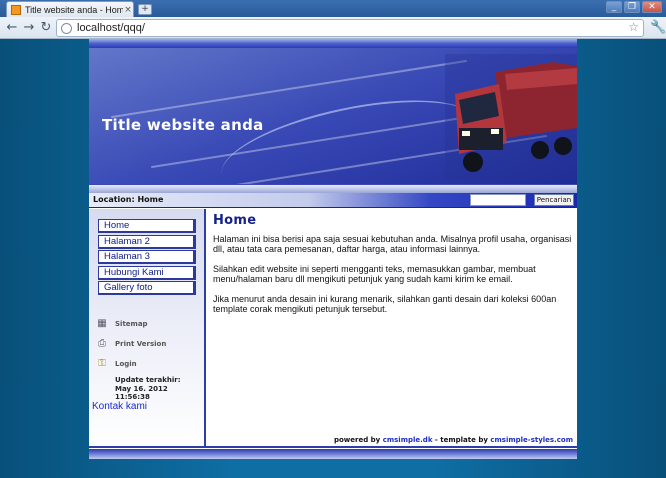 The width and height of the screenshot is (666, 478). I want to click on menu-item-halaman-3: Halaman 3, so click(147, 257).